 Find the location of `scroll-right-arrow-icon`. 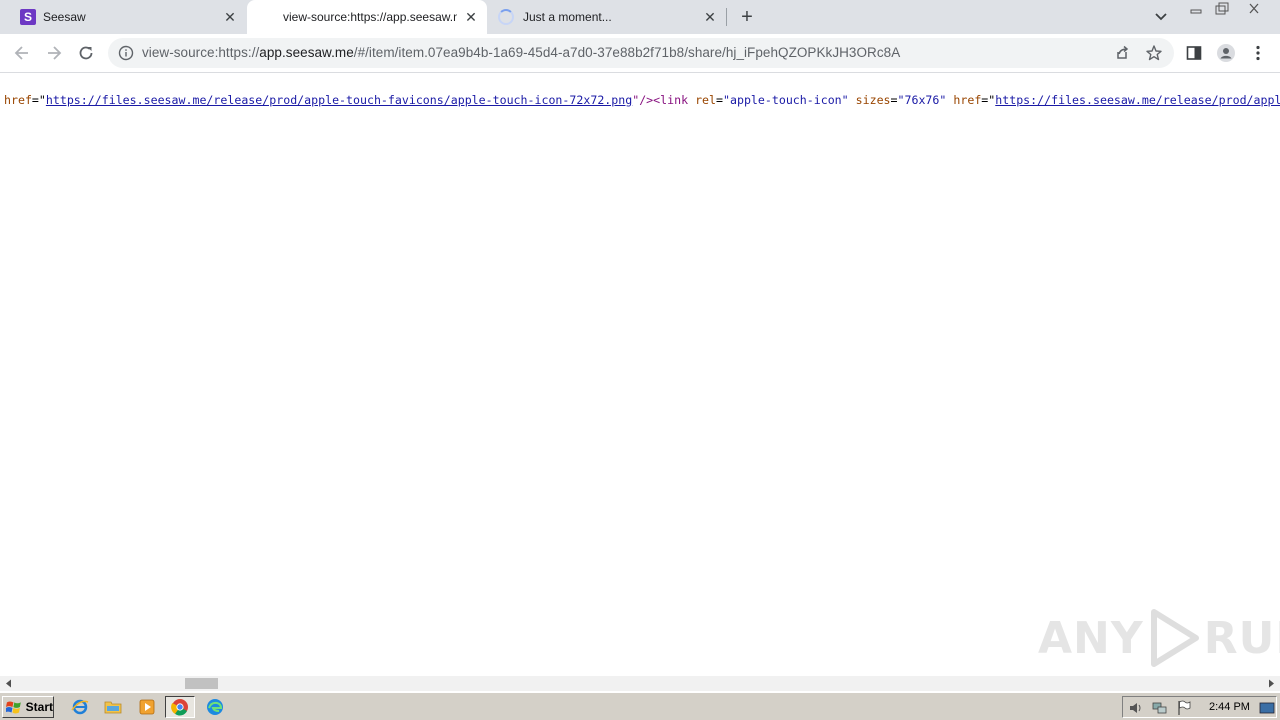

scroll-right-arrow-icon is located at coordinates (1271, 683).